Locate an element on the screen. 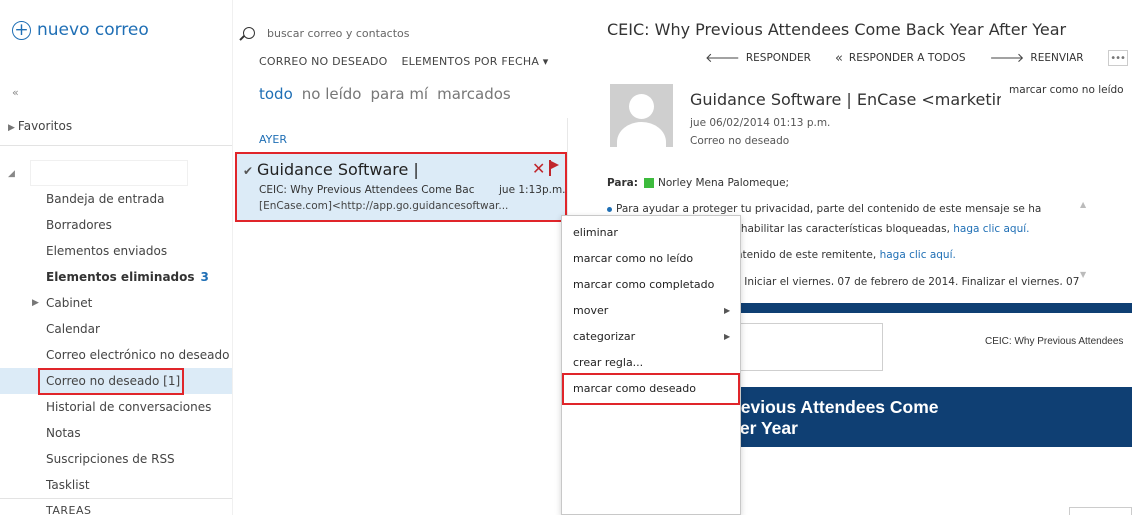  new-mail-label: nuevo correo is located at coordinates (93, 30).